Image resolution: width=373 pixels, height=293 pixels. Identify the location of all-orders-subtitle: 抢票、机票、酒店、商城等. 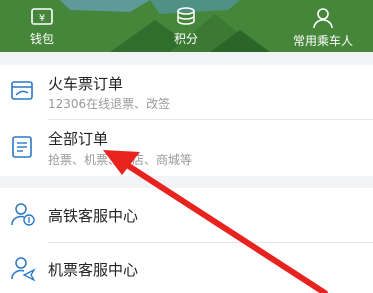
(120, 160).